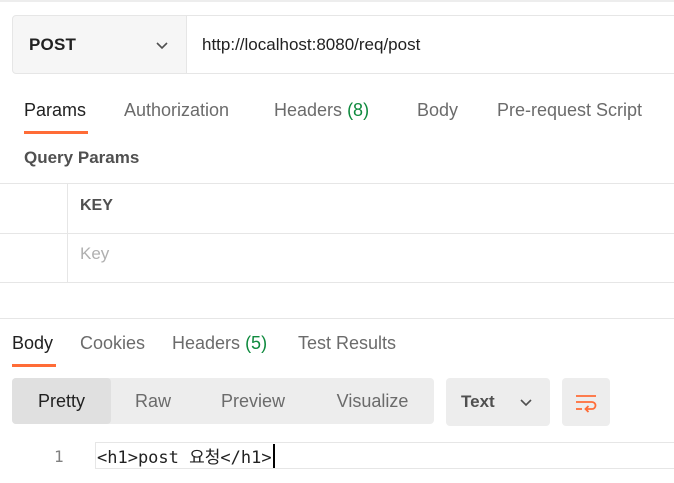  I want to click on headers-count-badge: (5), so click(256, 343).